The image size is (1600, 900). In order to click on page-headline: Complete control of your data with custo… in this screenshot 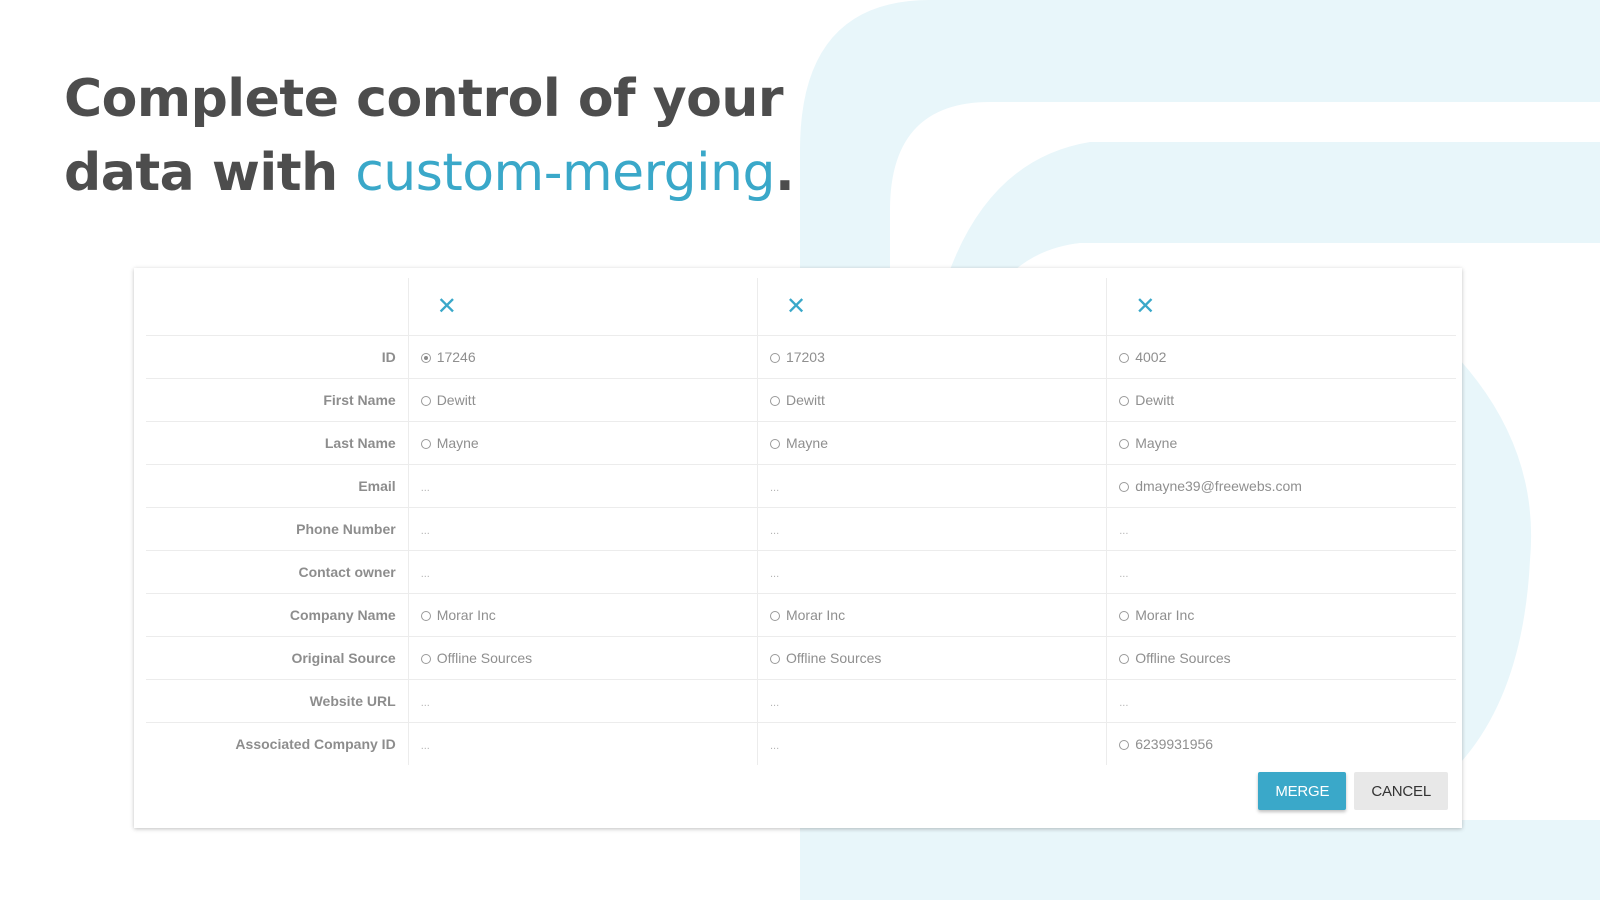, I will do `click(429, 136)`.